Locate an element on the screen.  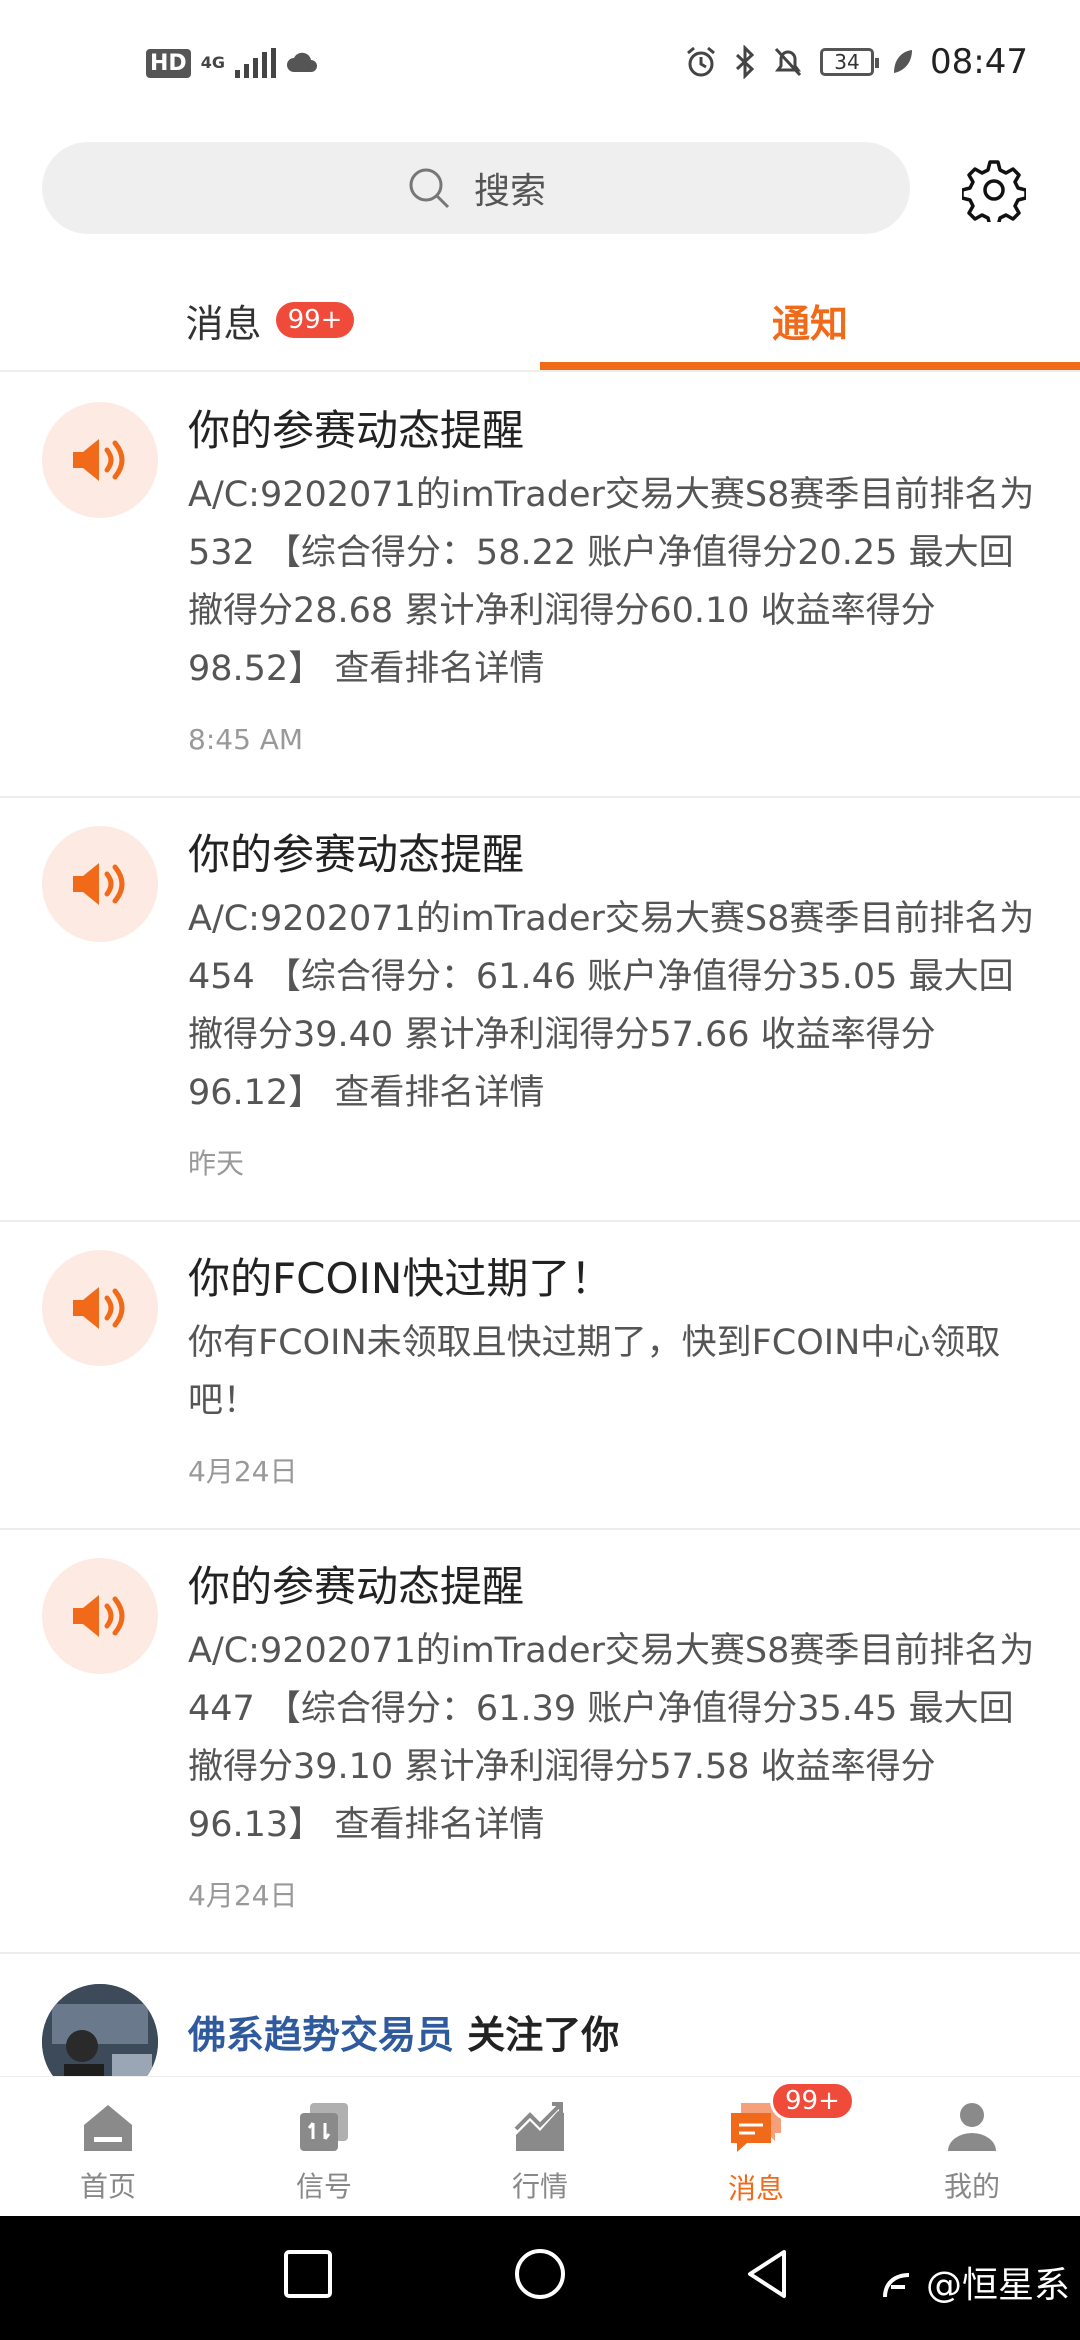
nav-profile: 我的 is located at coordinates (972, 2147).